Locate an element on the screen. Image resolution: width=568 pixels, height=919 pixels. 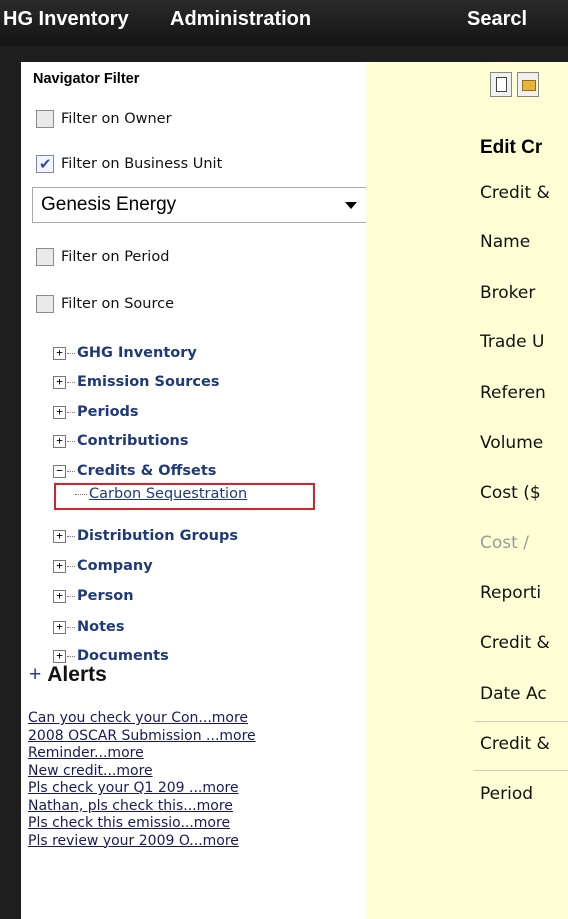
nav-administration: Administration is located at coordinates (240, 19).